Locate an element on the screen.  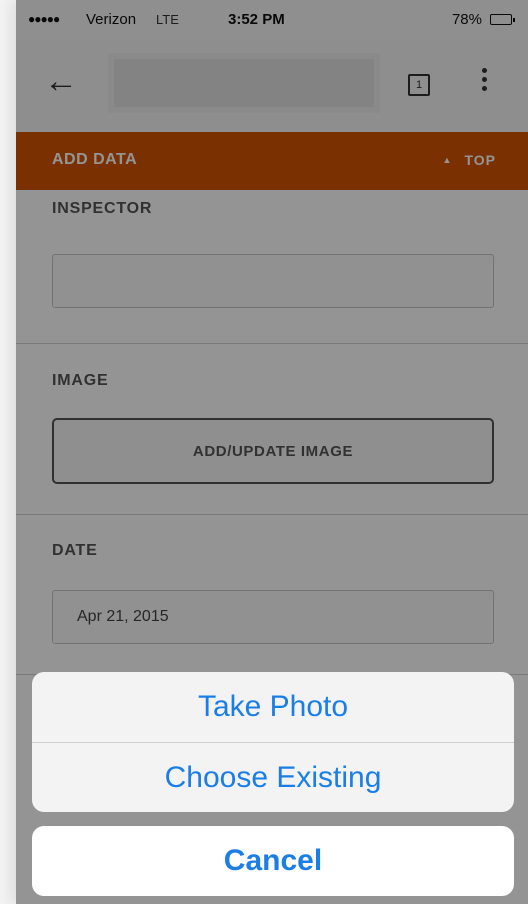
action-sheet: Take Photo Choose Existing is located at coordinates (273, 742).